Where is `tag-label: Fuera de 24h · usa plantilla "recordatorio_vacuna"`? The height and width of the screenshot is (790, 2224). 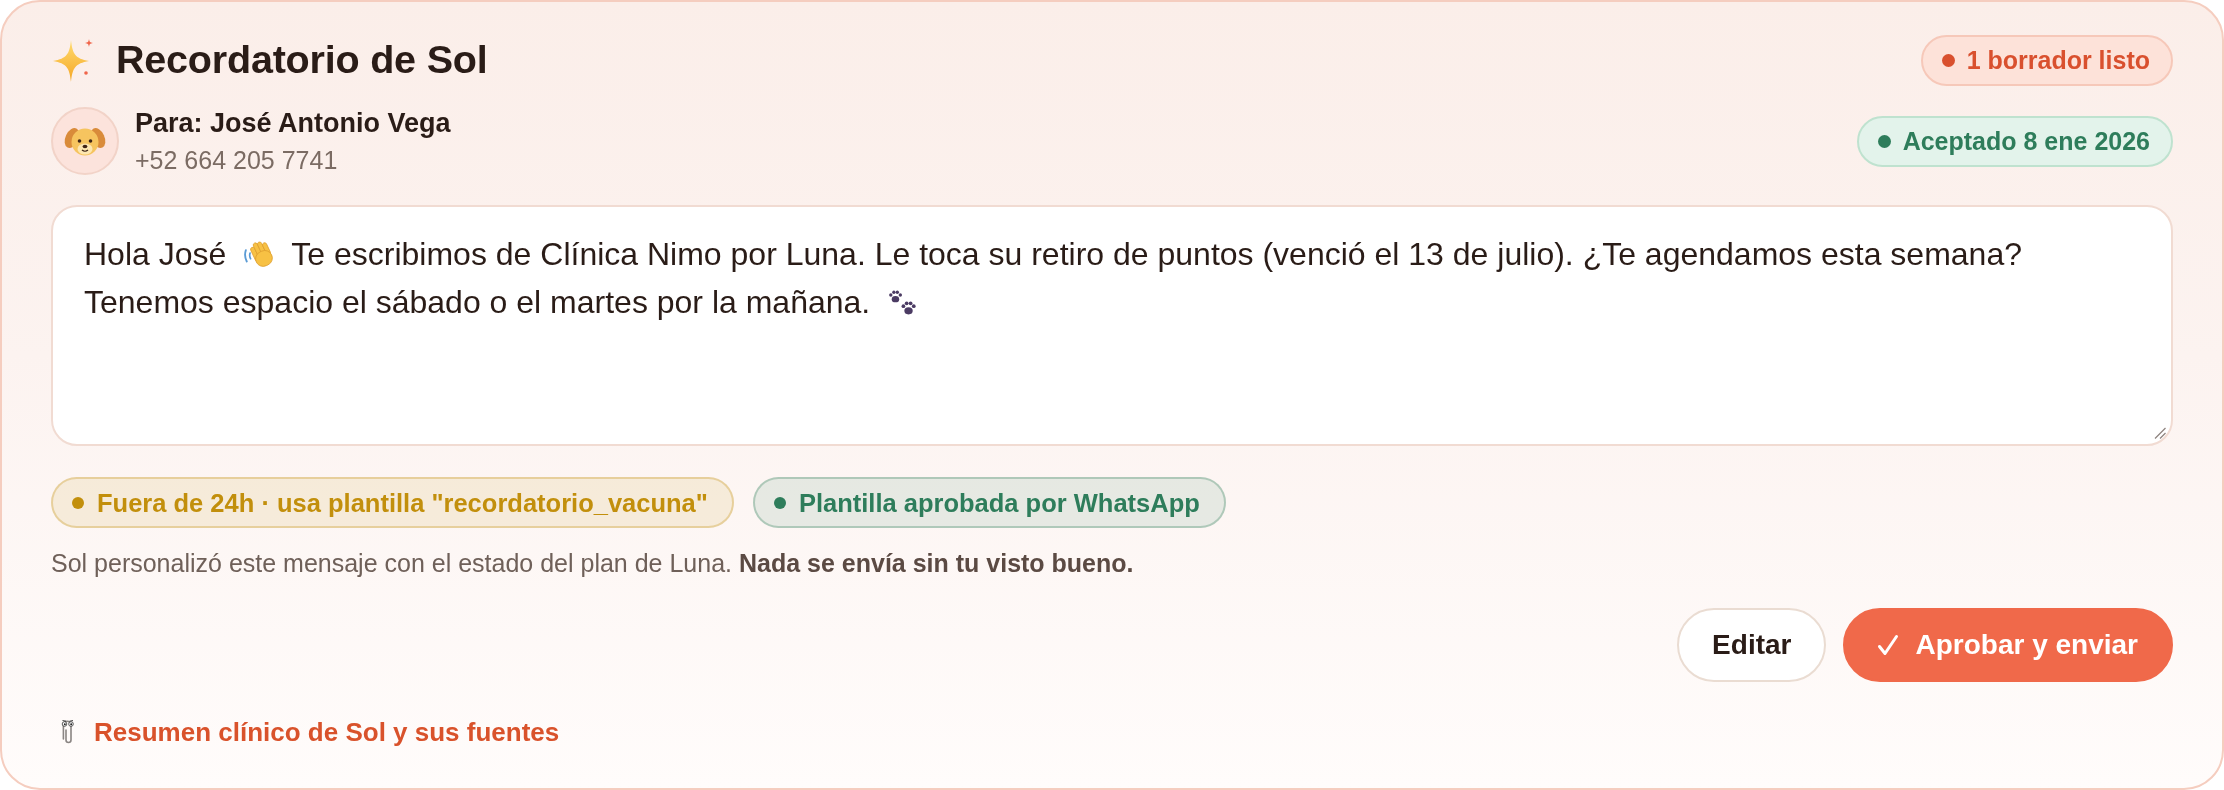 tag-label: Fuera de 24h · usa plantilla "recordatorio_vacuna" is located at coordinates (402, 502).